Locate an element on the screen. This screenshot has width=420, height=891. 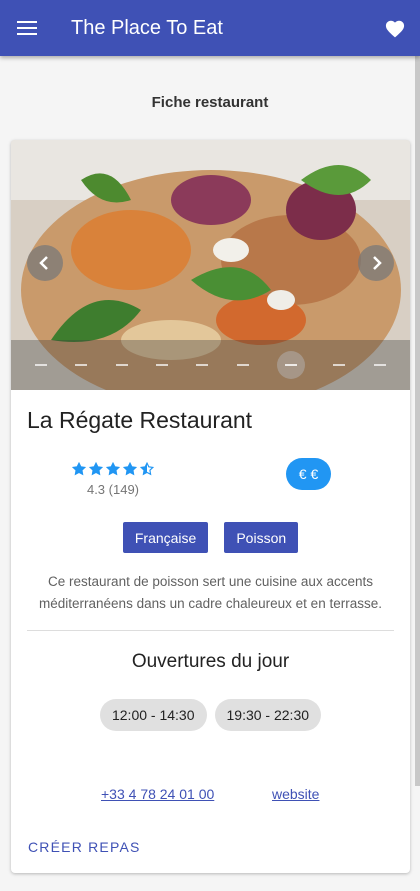
chevron-right-icon is located at coordinates (377, 263).